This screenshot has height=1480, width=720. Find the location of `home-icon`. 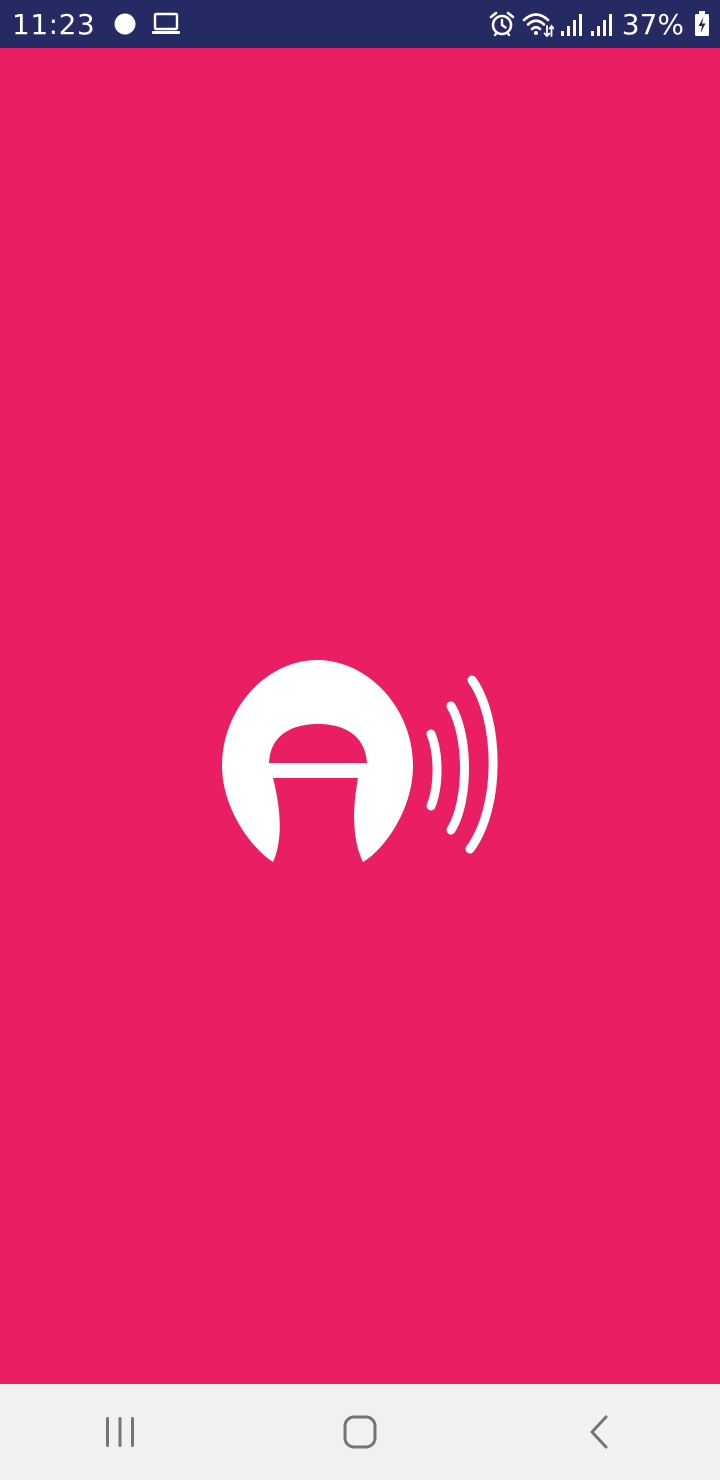

home-icon is located at coordinates (360, 1432).